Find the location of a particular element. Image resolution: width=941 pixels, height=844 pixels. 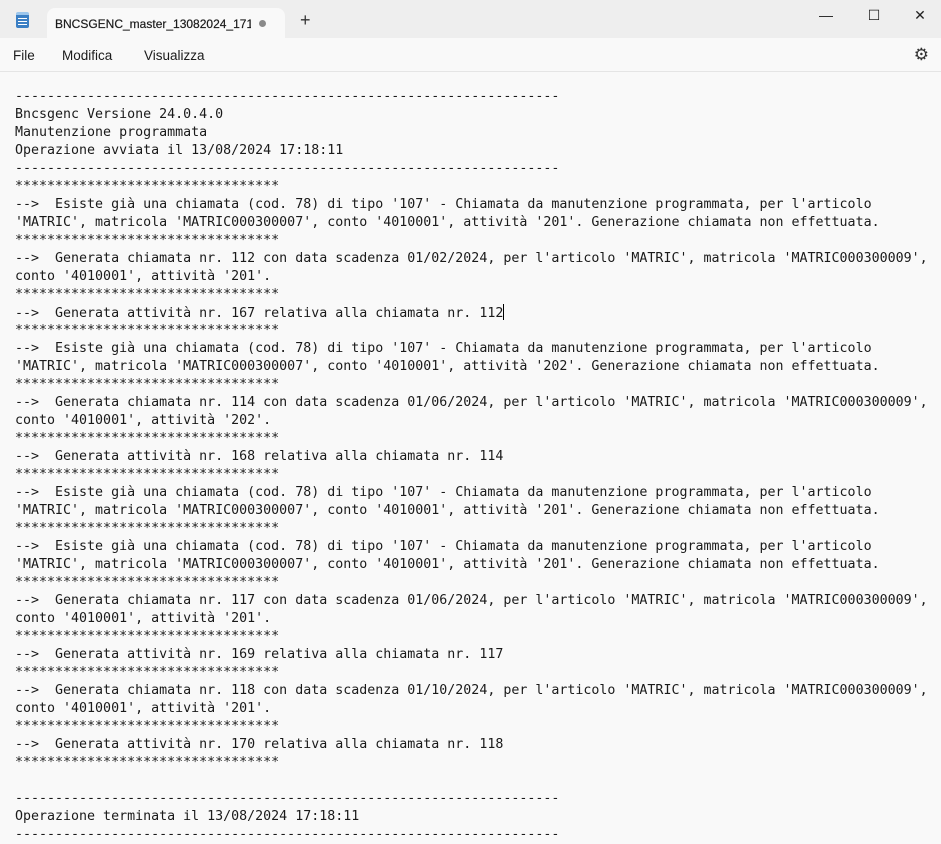

menu-file: File is located at coordinates (24, 55).